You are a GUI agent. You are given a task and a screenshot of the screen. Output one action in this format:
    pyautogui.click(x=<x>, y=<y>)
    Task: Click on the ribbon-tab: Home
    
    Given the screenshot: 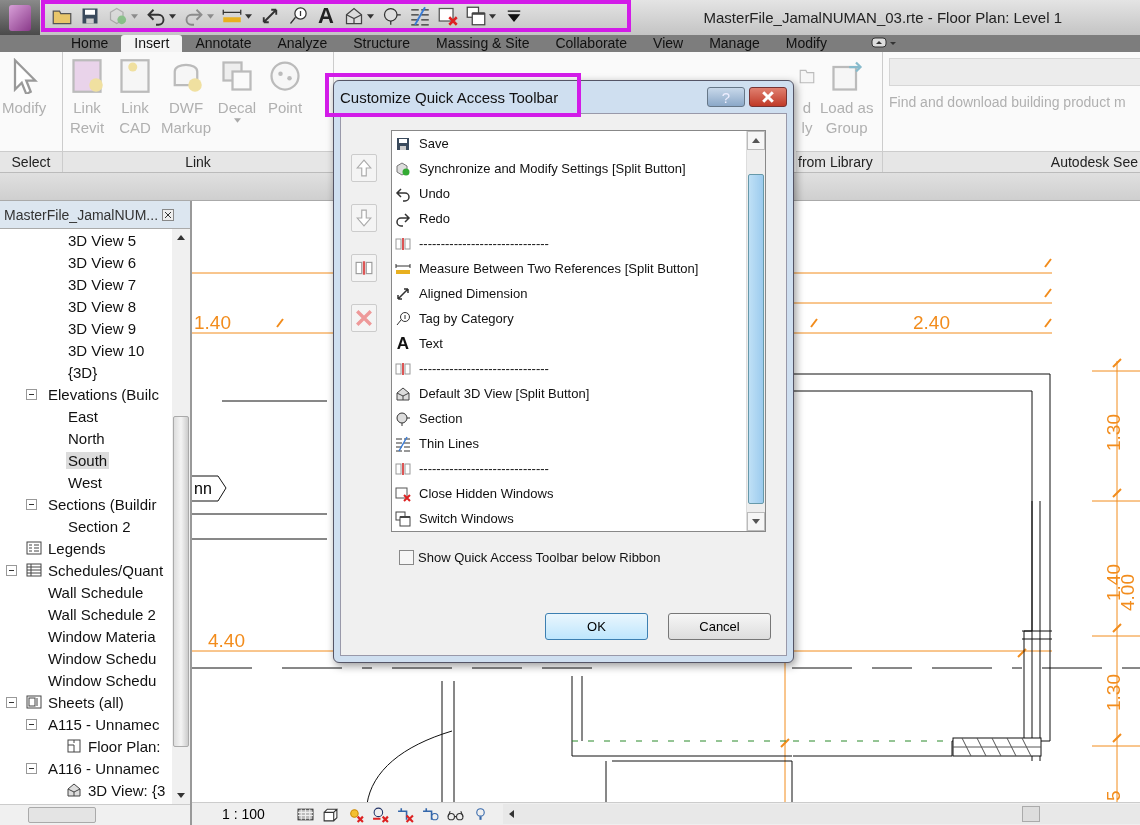 What is the action you would take?
    pyautogui.click(x=90, y=43)
    